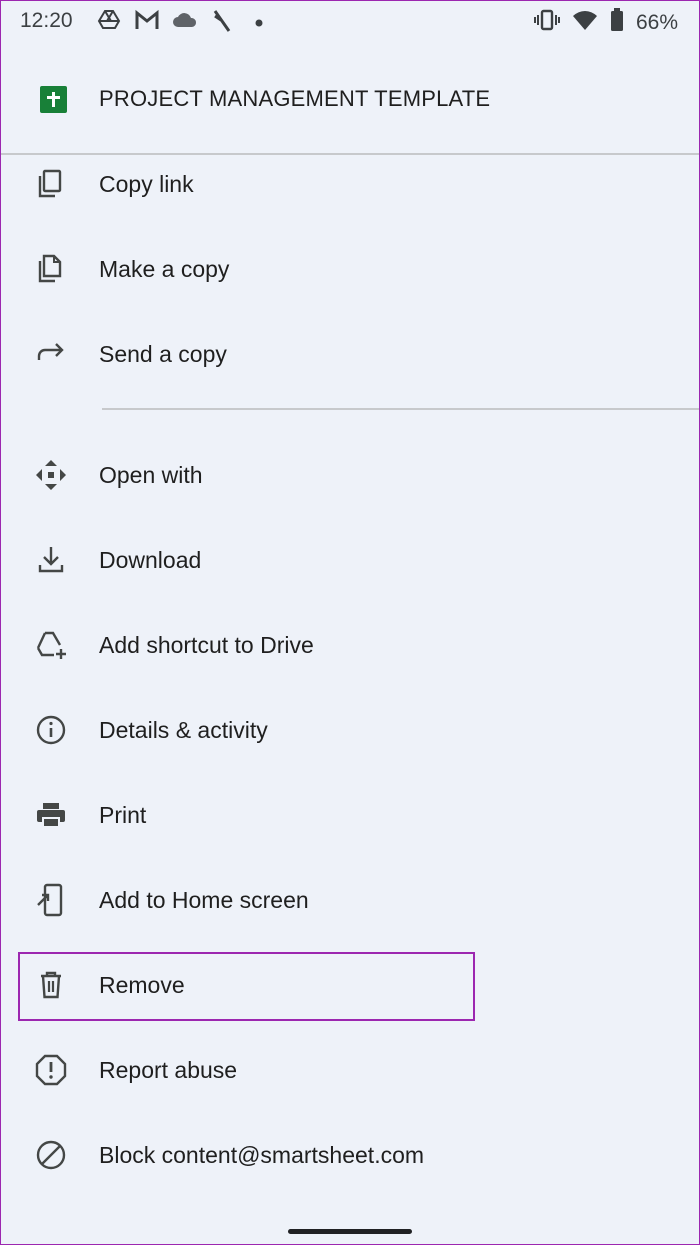 This screenshot has width=700, height=1245. I want to click on status-right: 66%, so click(605, 22).